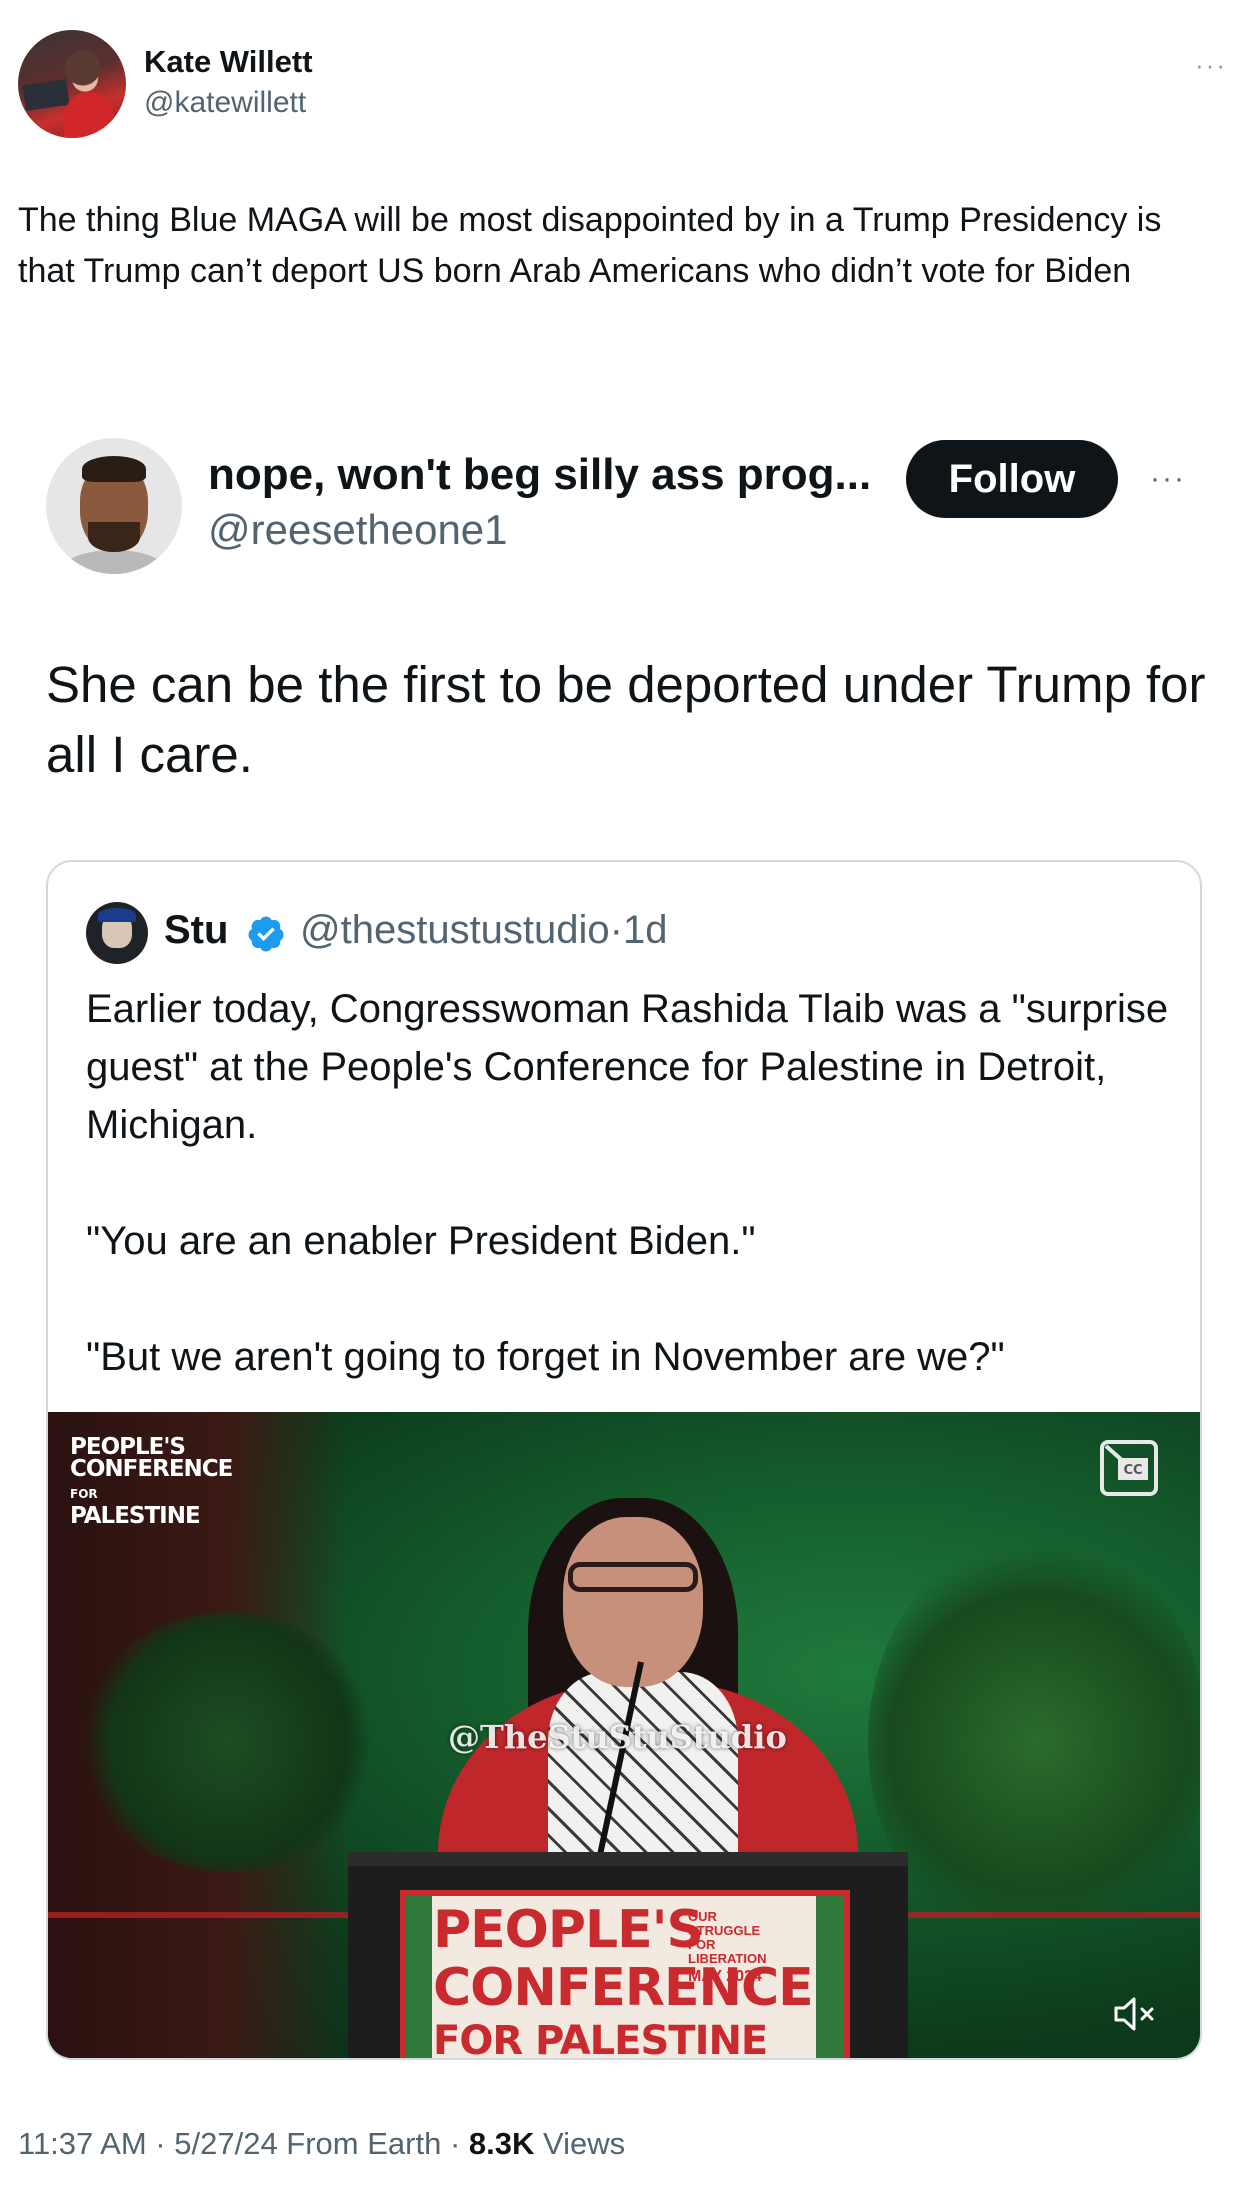 The width and height of the screenshot is (1249, 2189). I want to click on follow-button: Follow, so click(1012, 479).